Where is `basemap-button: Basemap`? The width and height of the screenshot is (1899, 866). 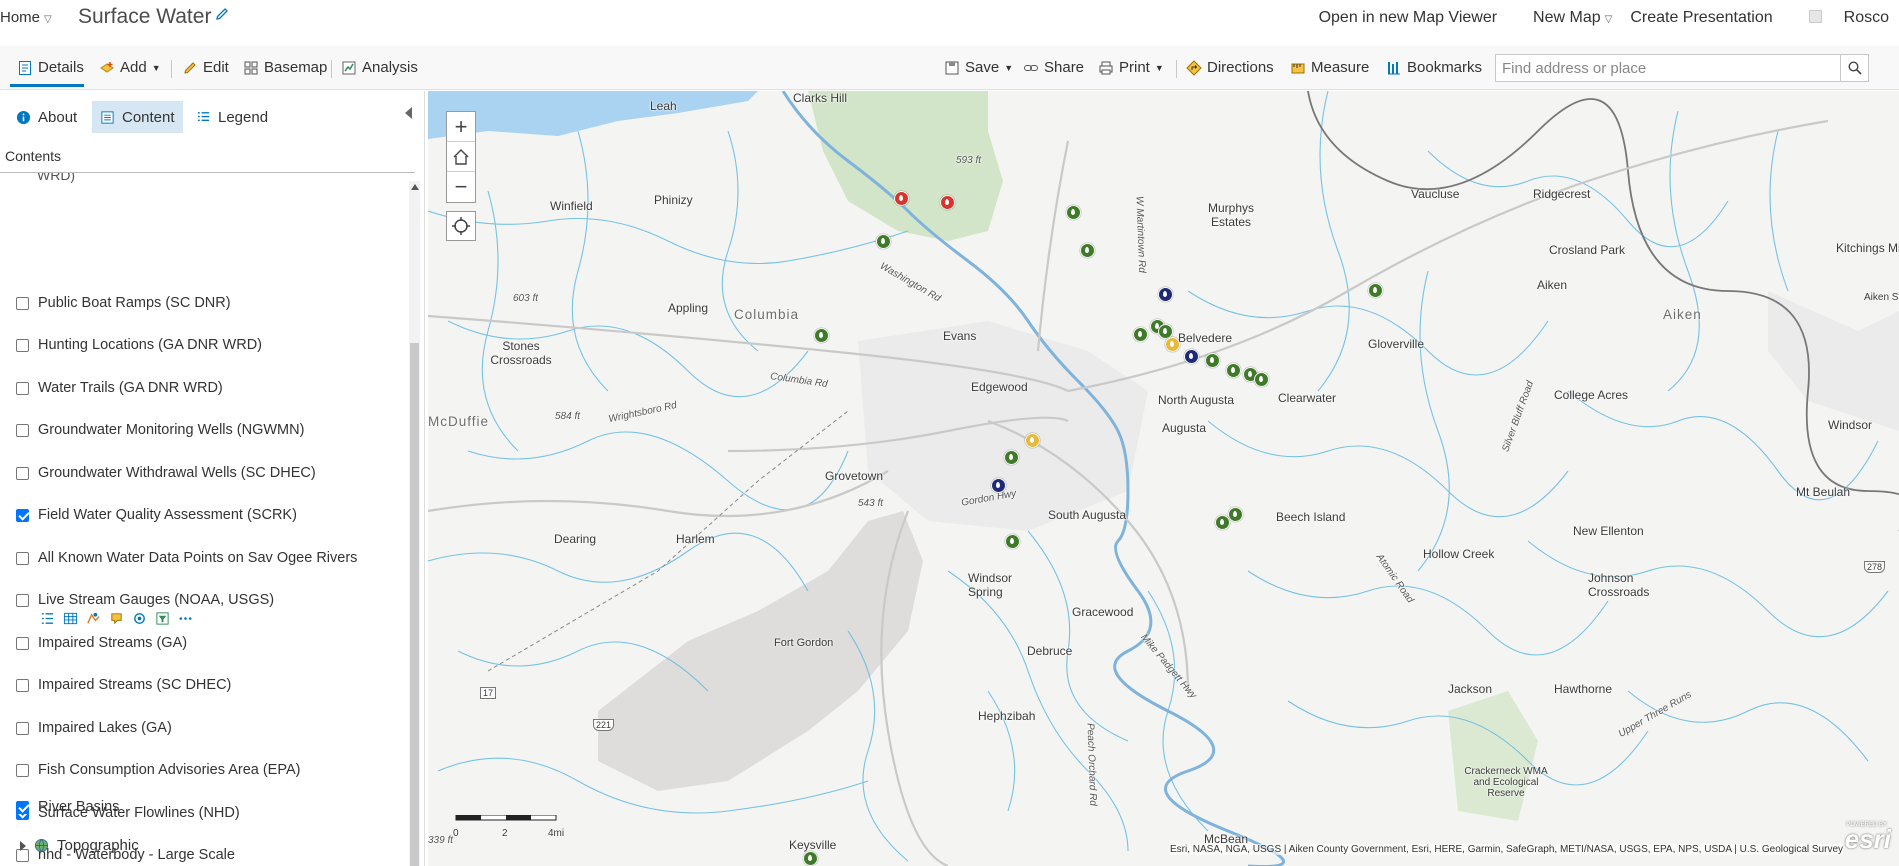 basemap-button: Basemap is located at coordinates (285, 67).